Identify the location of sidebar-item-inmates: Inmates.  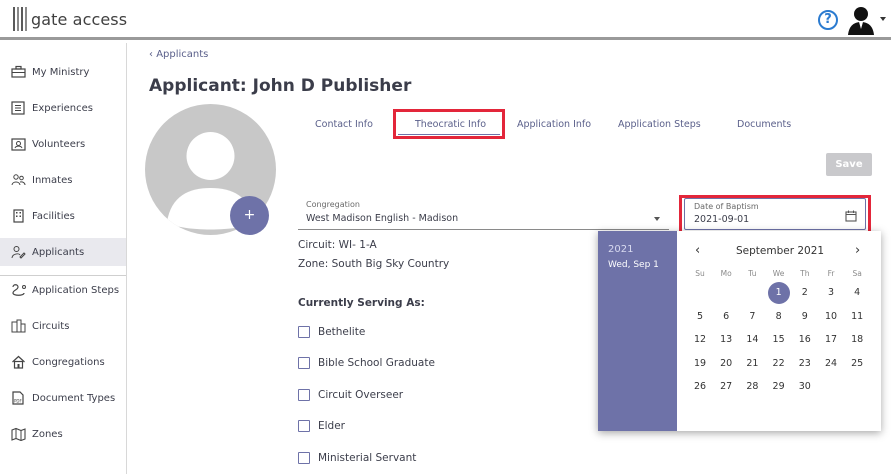
(63, 180).